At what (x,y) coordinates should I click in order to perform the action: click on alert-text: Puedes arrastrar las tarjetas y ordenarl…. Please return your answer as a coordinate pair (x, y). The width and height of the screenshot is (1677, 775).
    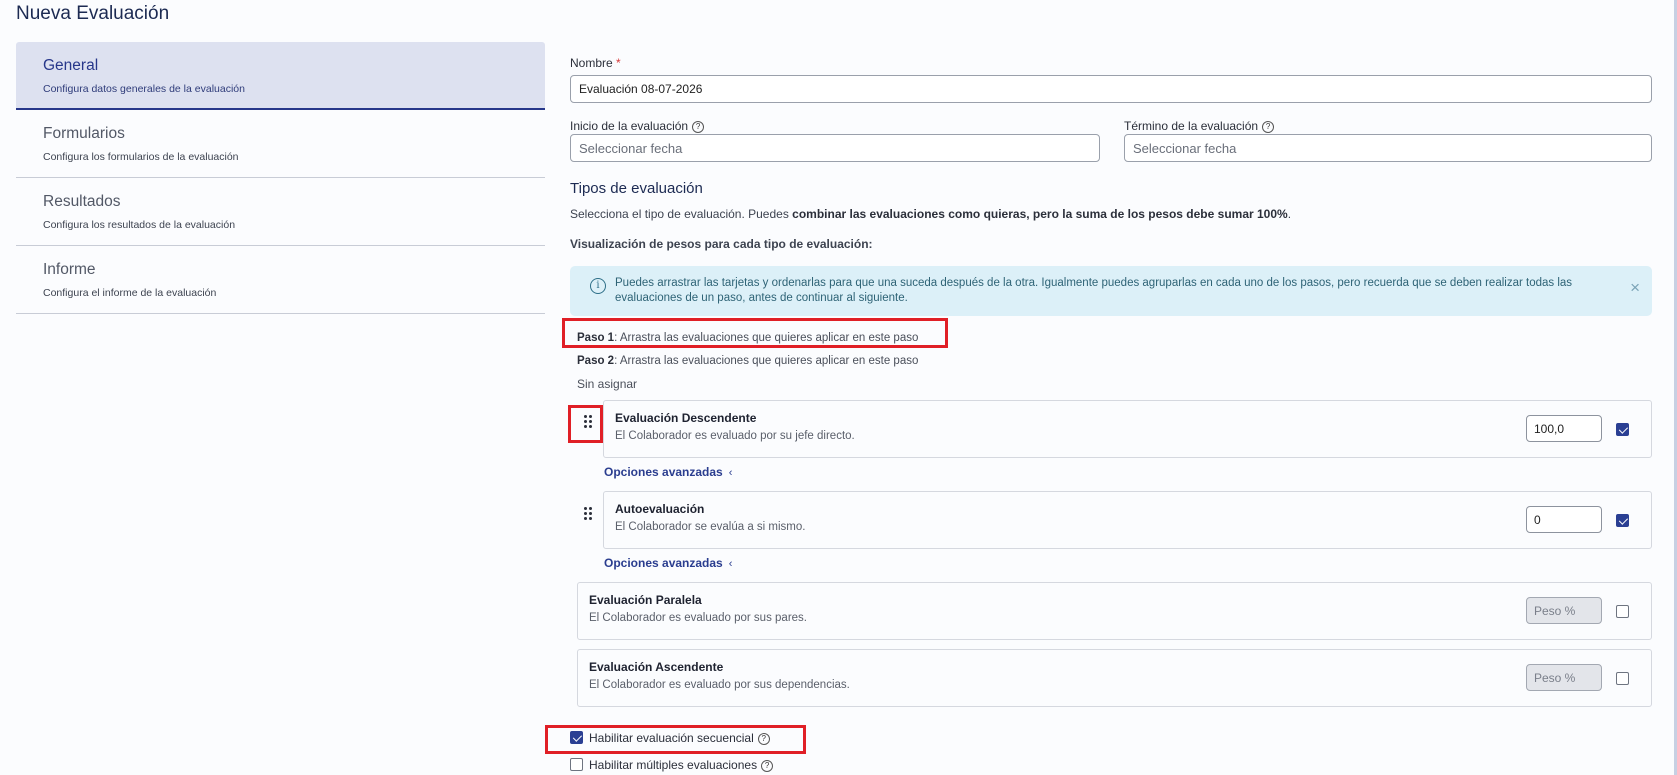
    Looking at the image, I should click on (1094, 290).